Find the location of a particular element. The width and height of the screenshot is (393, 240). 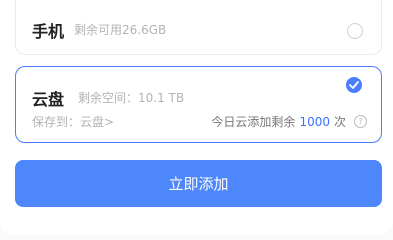

quota-count: 1000 is located at coordinates (314, 121).